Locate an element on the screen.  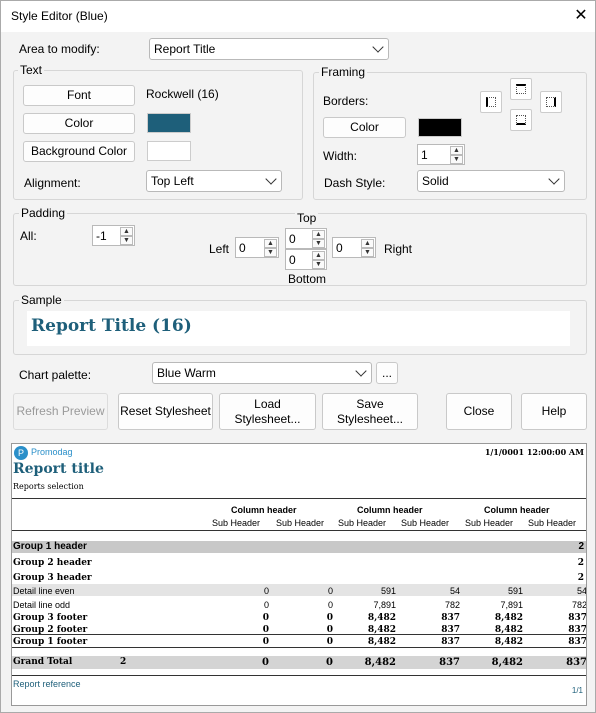
padding-all-stepper: -1 ▲ ▼ is located at coordinates (113, 235).